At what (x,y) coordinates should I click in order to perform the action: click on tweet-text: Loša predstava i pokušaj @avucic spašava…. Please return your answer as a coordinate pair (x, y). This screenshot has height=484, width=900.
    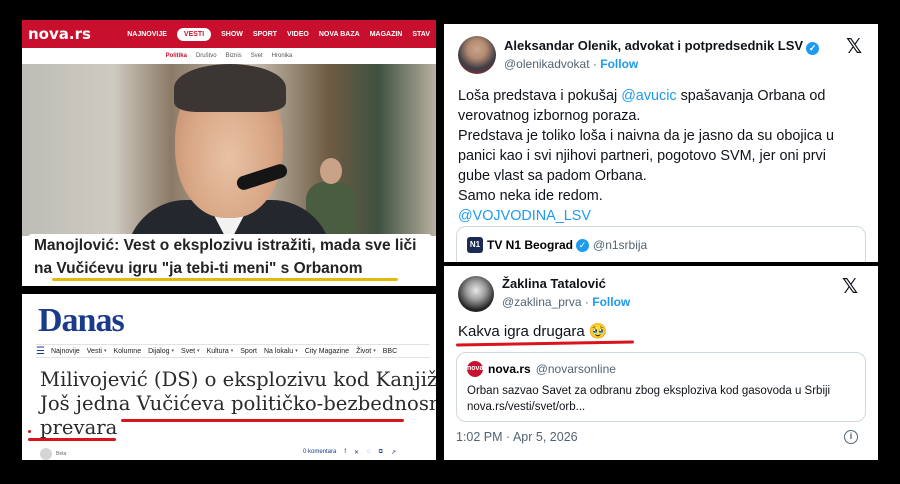
    Looking at the image, I should click on (663, 156).